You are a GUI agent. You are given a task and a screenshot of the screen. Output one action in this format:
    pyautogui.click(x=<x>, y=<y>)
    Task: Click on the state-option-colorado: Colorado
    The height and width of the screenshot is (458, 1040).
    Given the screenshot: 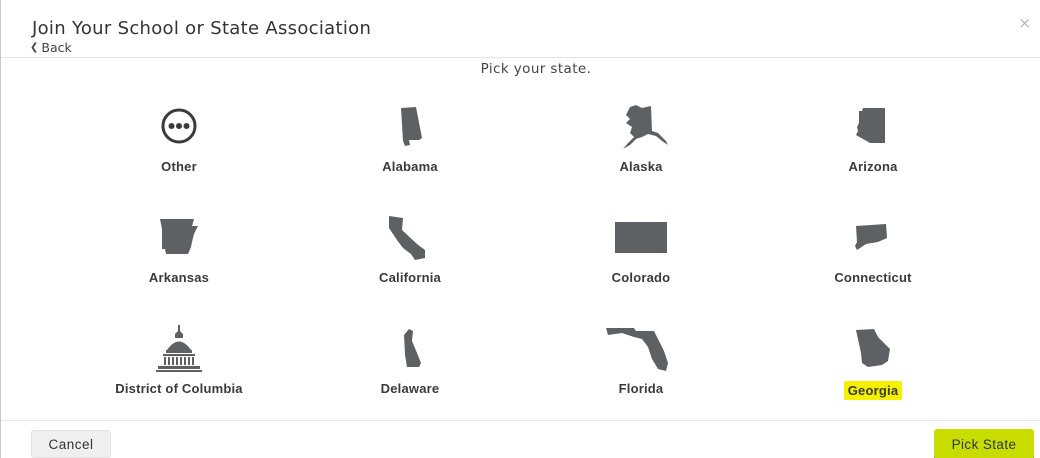 What is the action you would take?
    pyautogui.click(x=641, y=250)
    